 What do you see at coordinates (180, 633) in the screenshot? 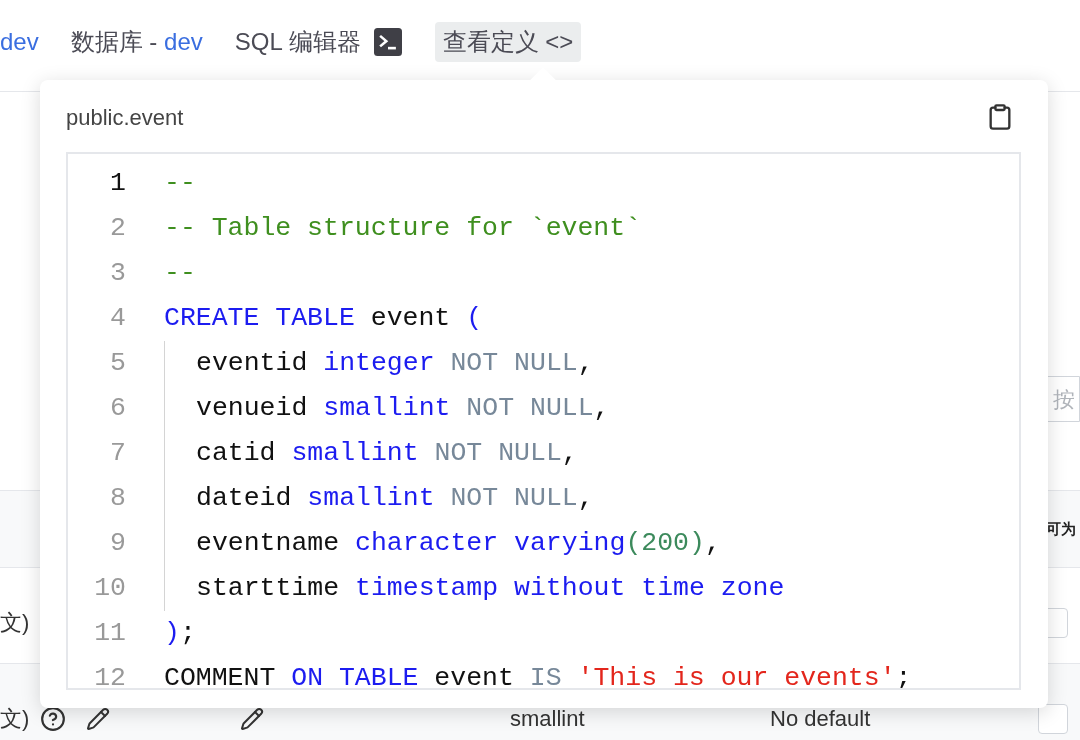
I see `code-line: );` at bounding box center [180, 633].